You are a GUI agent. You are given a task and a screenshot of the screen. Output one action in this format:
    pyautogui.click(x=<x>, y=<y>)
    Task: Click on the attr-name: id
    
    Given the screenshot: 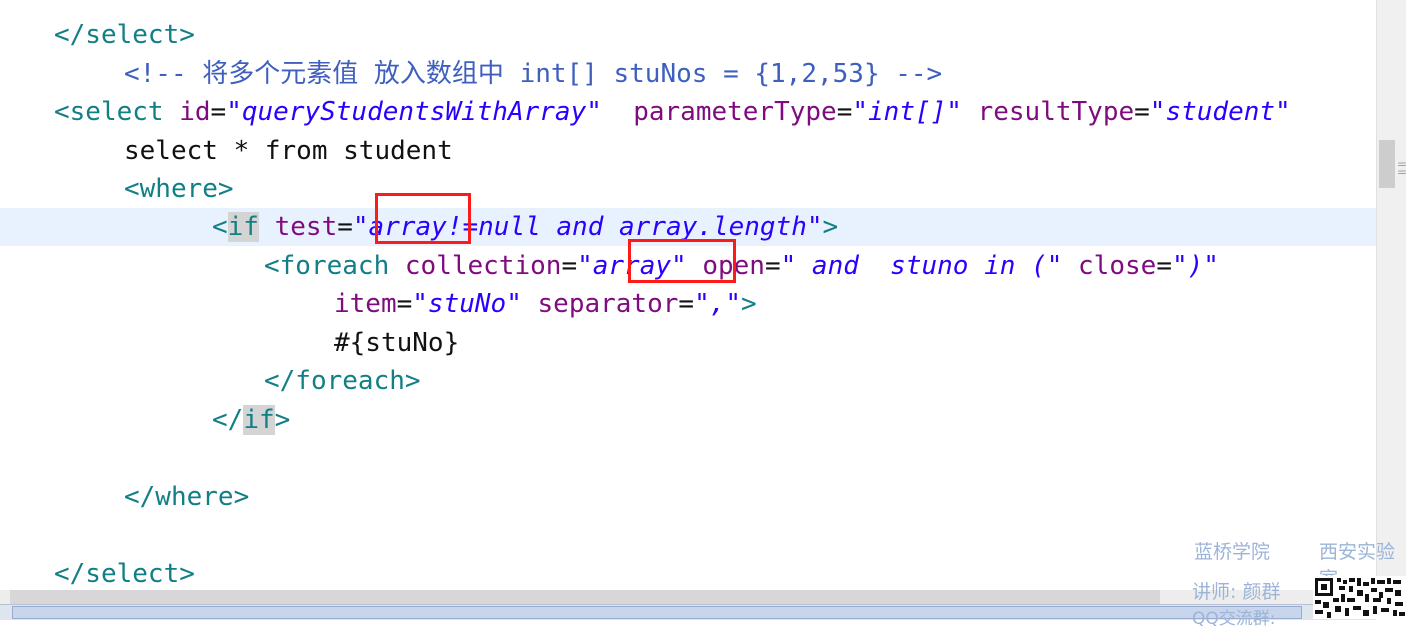 What is the action you would take?
    pyautogui.click(x=195, y=112)
    